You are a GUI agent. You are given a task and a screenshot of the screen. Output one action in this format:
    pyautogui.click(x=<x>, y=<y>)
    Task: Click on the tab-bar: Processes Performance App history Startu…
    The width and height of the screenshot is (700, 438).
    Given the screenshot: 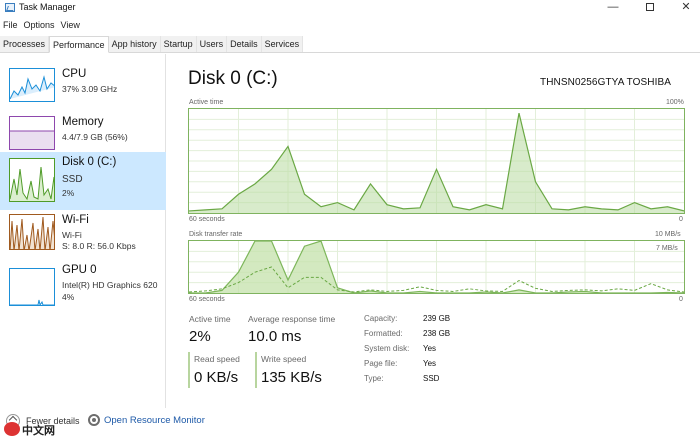 What is the action you would take?
    pyautogui.click(x=350, y=44)
    